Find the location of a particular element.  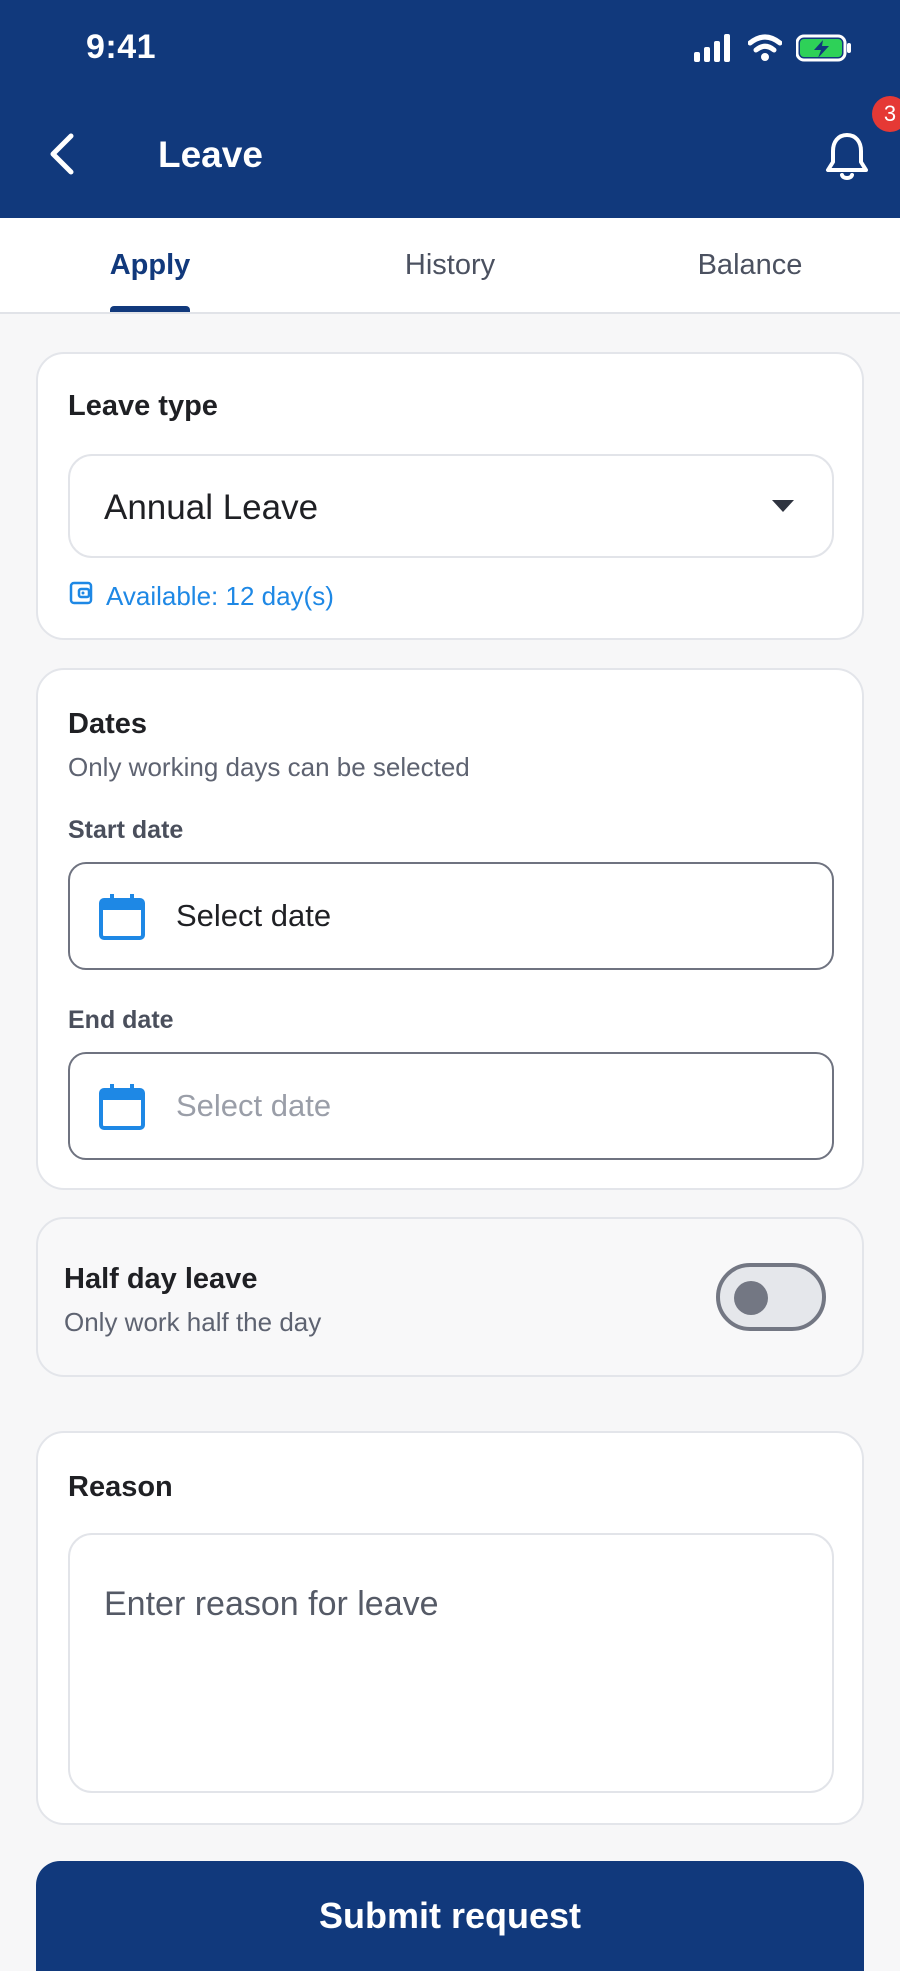

start-date-field: Select date is located at coordinates (451, 916).